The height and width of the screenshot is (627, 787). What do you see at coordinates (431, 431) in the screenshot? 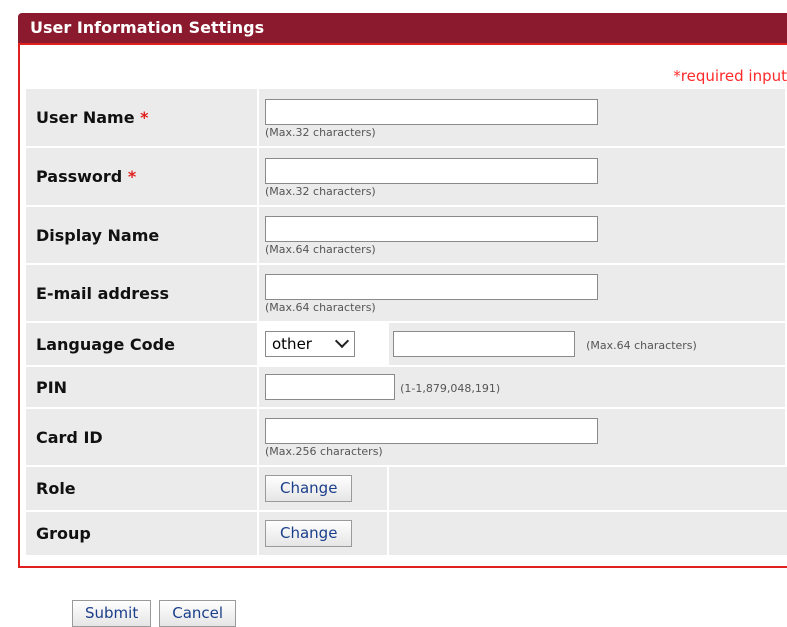
I see `card-id-input` at bounding box center [431, 431].